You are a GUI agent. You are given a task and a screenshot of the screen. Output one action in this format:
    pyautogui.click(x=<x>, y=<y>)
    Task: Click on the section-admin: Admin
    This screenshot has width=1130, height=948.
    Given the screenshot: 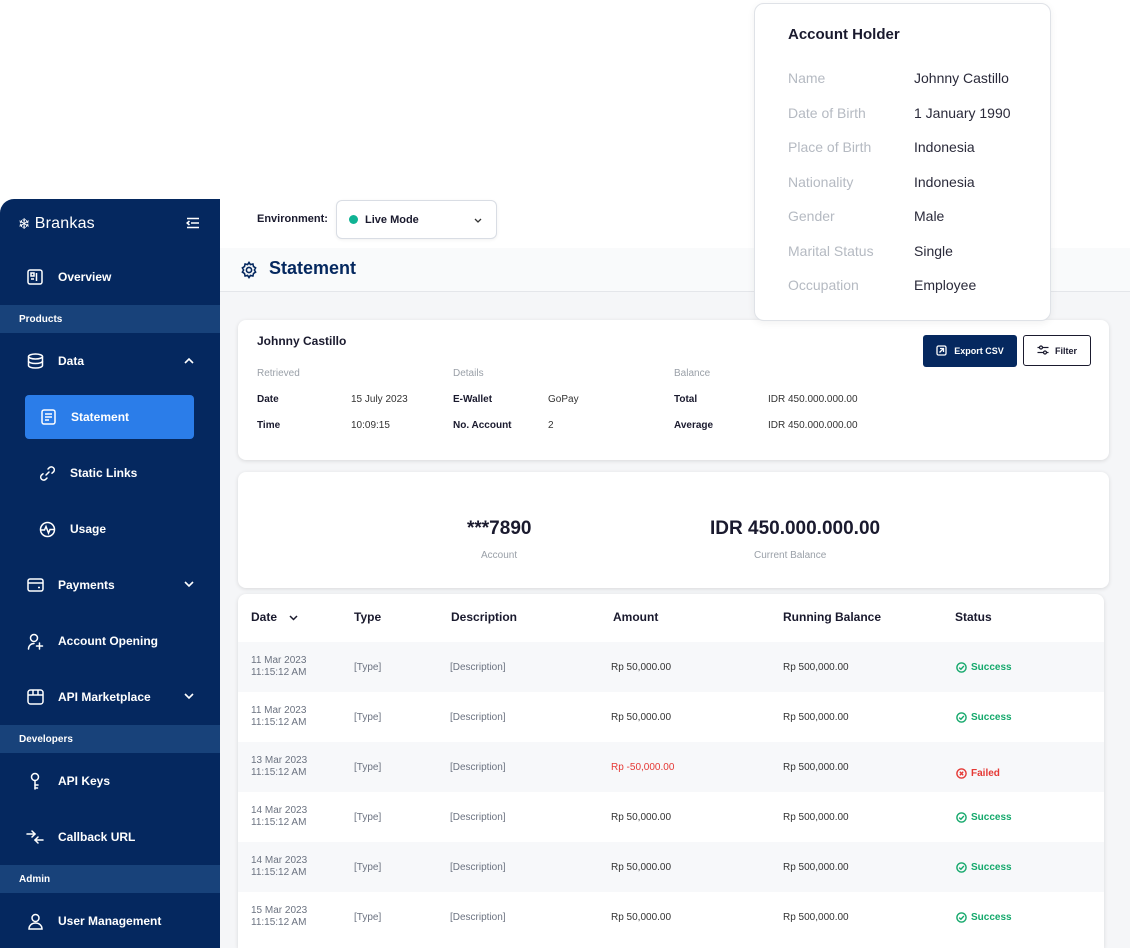 What is the action you would take?
    pyautogui.click(x=110, y=879)
    